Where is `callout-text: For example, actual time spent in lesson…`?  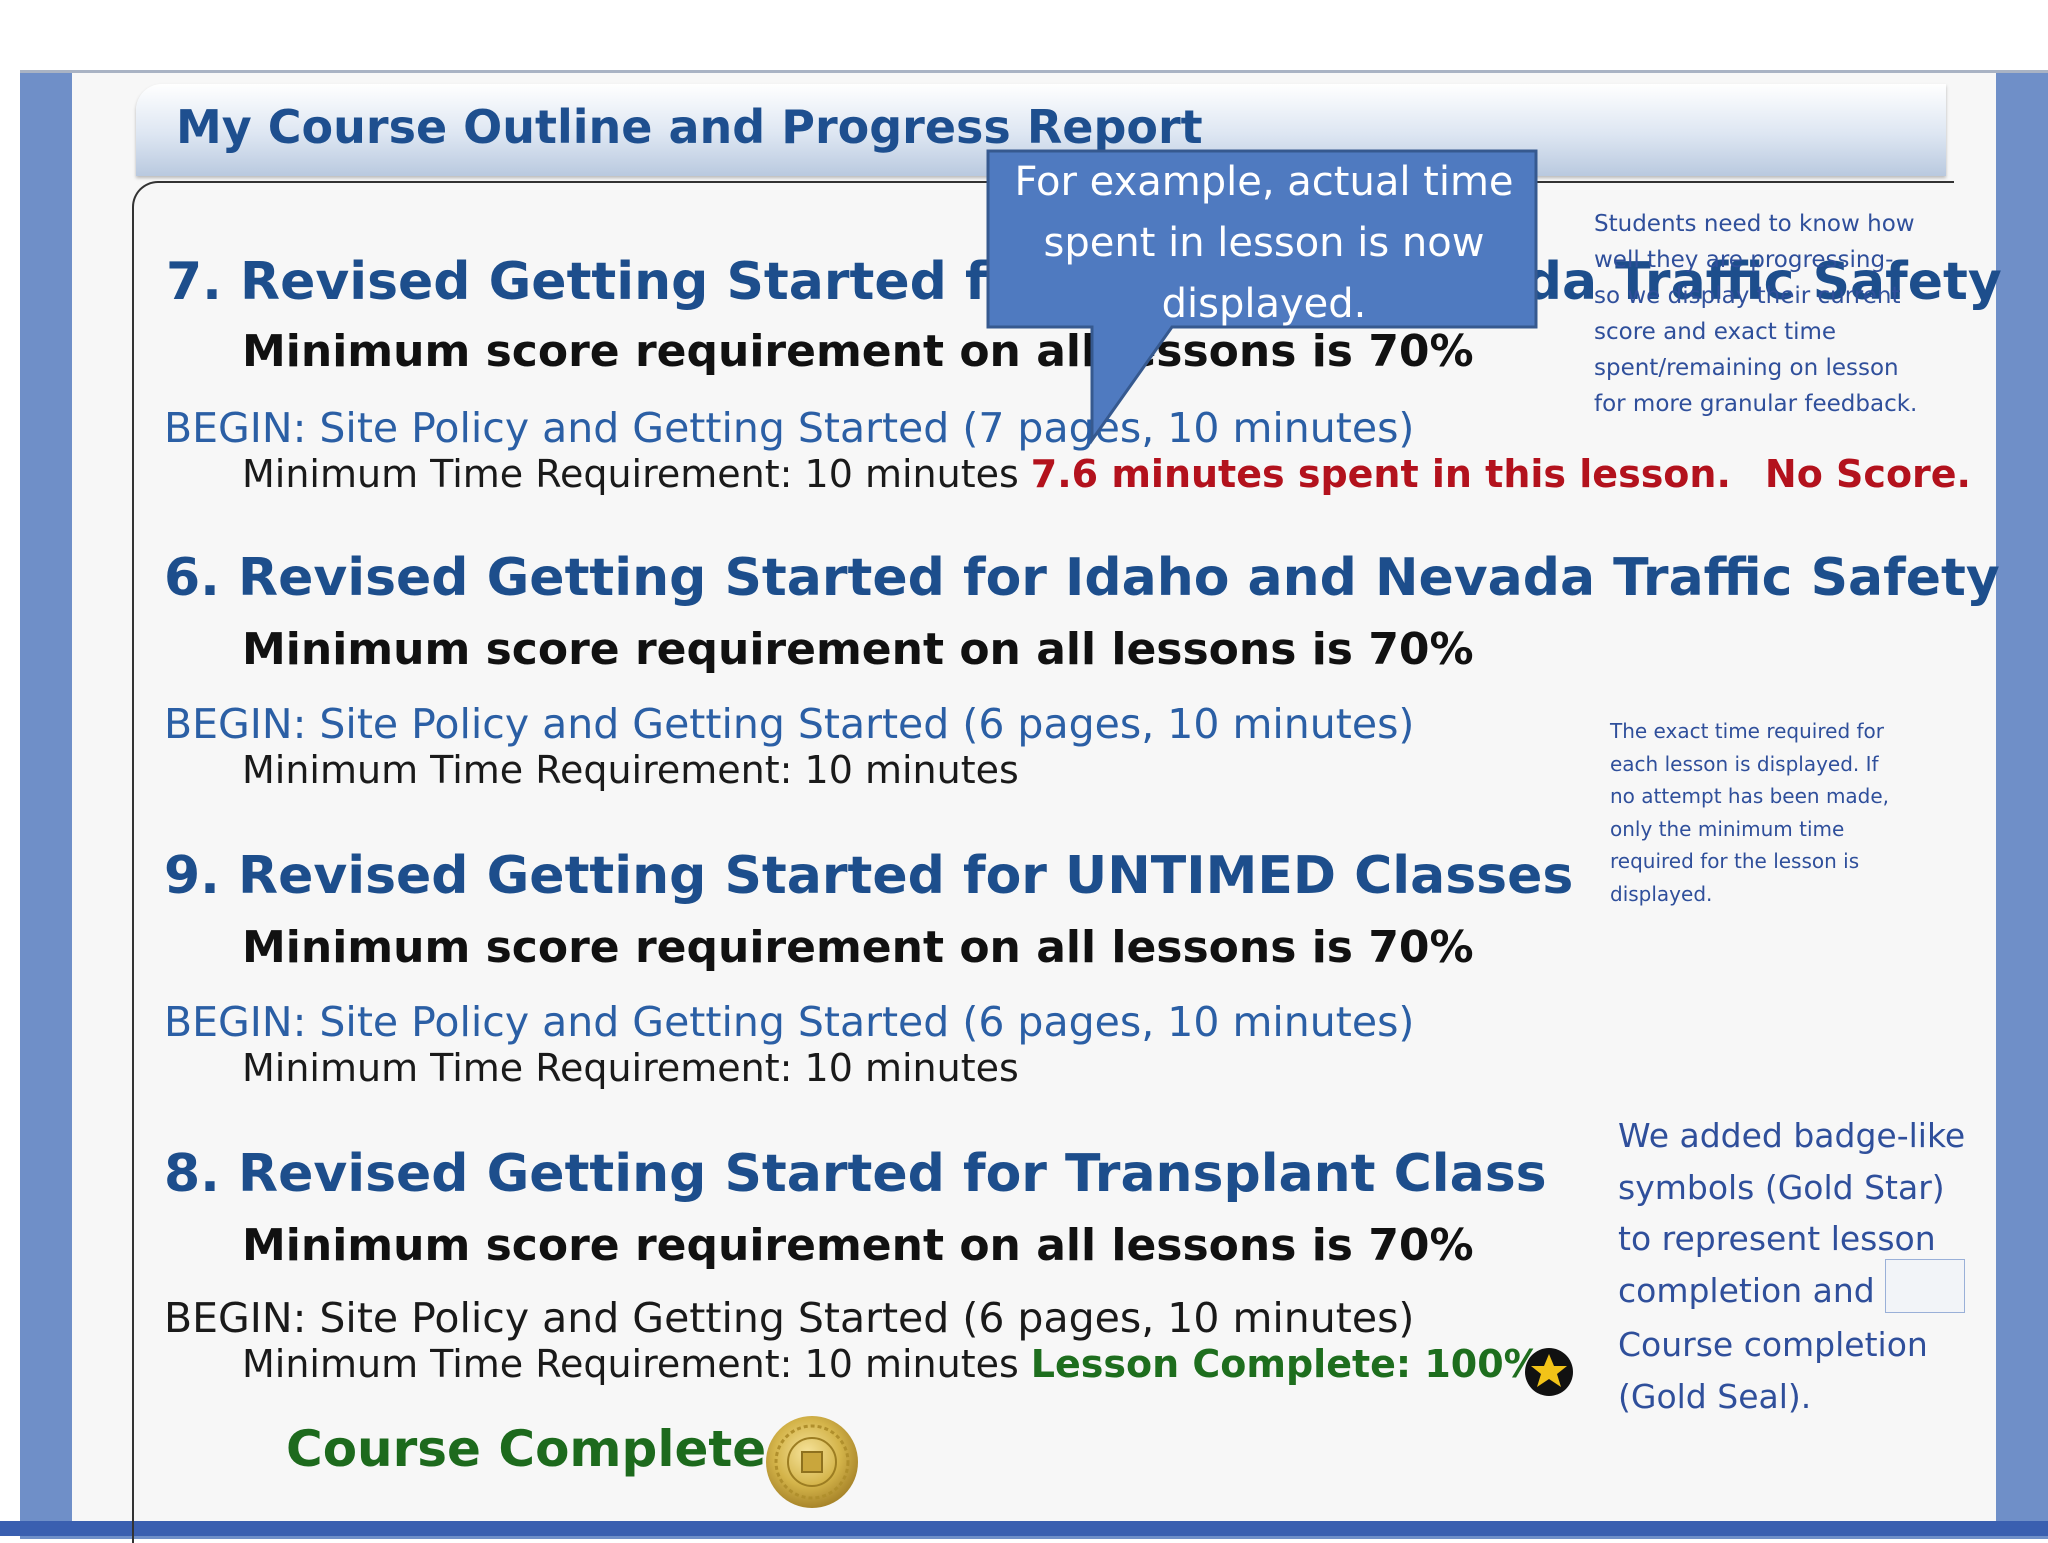
callout-text: For example, actual time spent in lesson… is located at coordinates (1264, 243).